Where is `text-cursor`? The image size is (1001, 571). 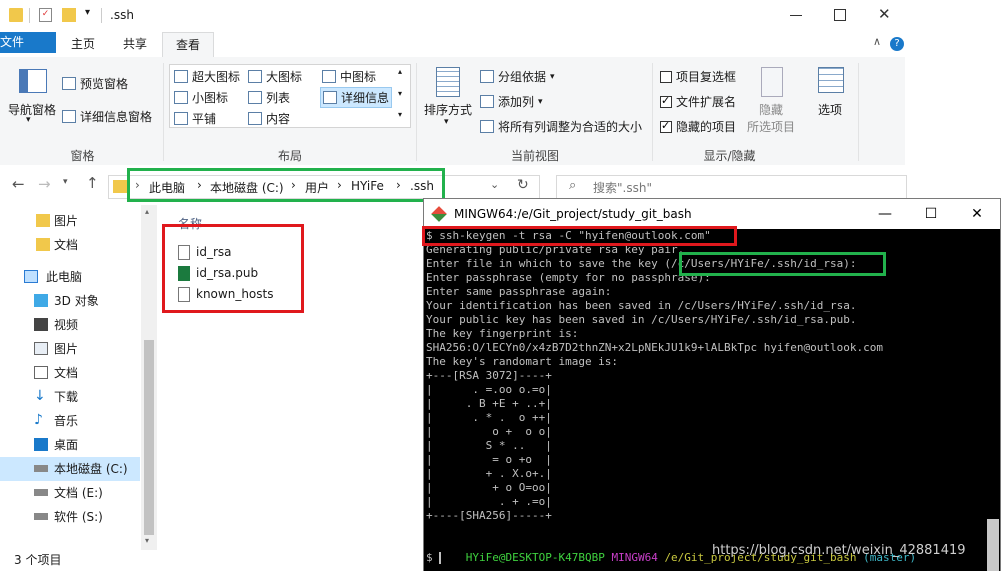 text-cursor is located at coordinates (440, 558).